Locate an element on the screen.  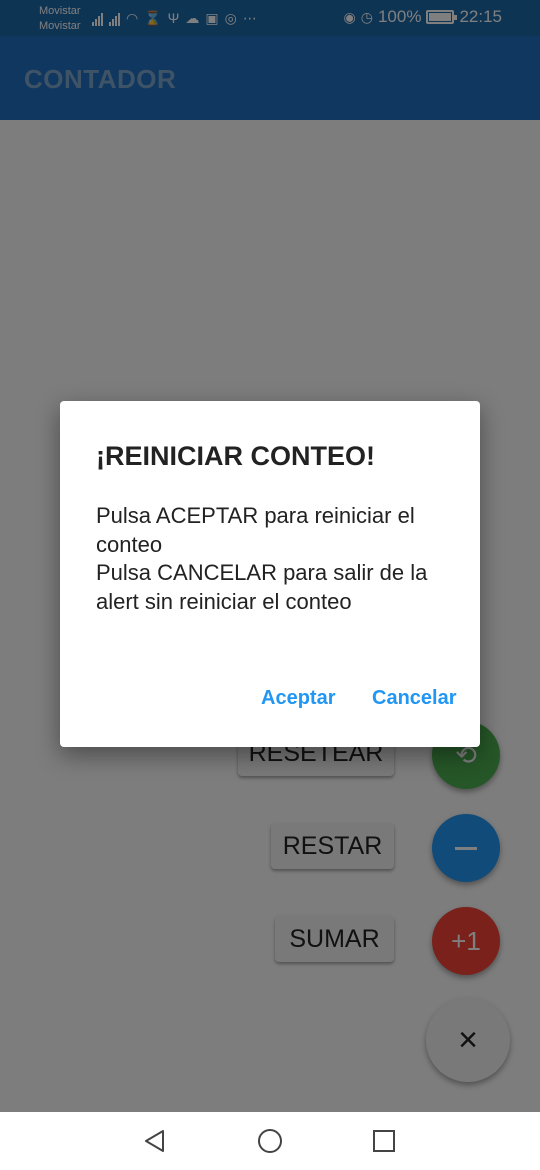
navigation-bar is located at coordinates (270, 1141).